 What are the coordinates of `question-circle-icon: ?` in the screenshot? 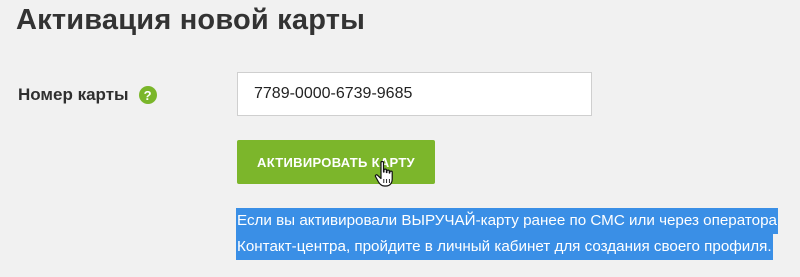 It's located at (147, 95).